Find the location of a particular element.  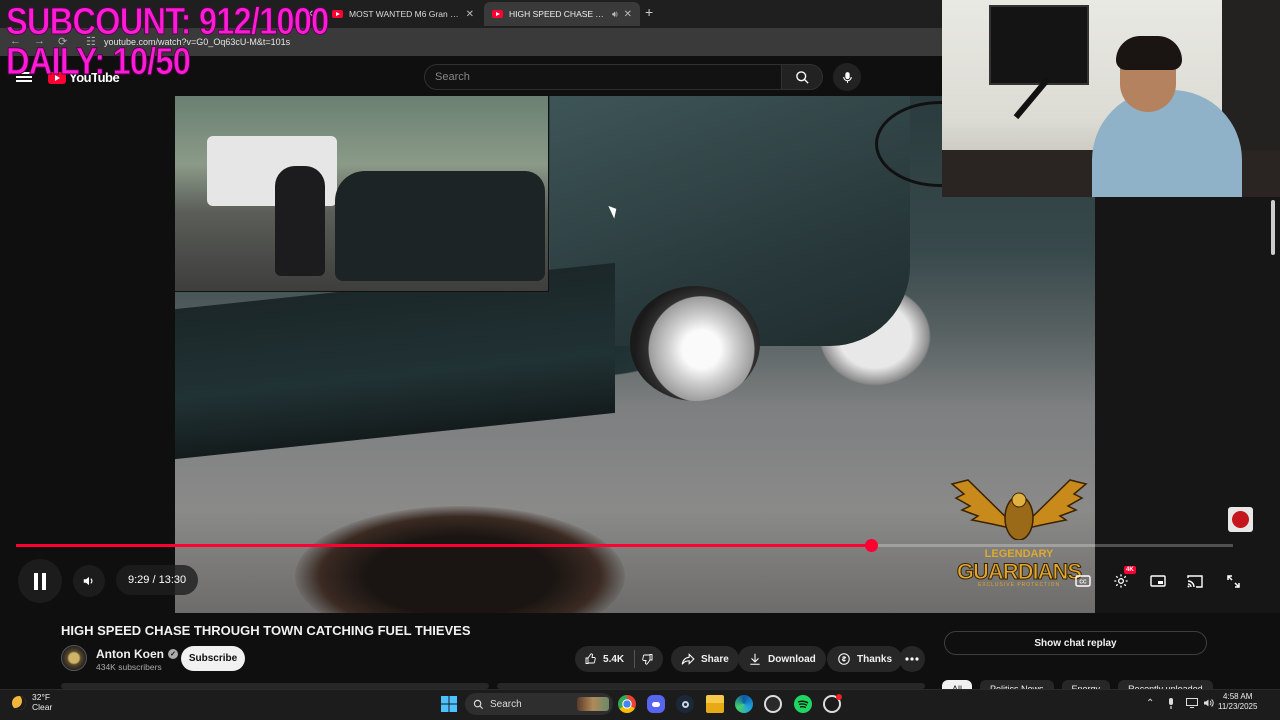

more-actions-button is located at coordinates (912, 659).